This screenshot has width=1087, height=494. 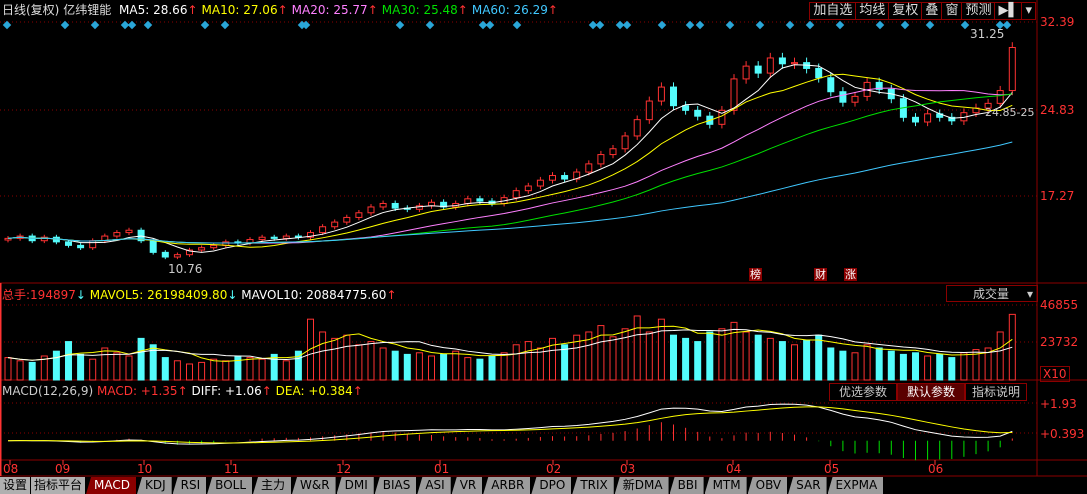 I want to click on marker-finance: 财, so click(x=820, y=274).